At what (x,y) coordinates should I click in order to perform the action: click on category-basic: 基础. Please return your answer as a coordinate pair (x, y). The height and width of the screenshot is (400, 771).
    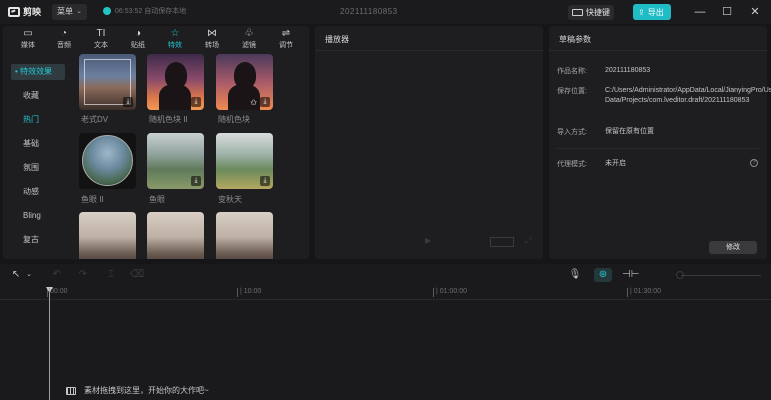
    Looking at the image, I should click on (38, 144).